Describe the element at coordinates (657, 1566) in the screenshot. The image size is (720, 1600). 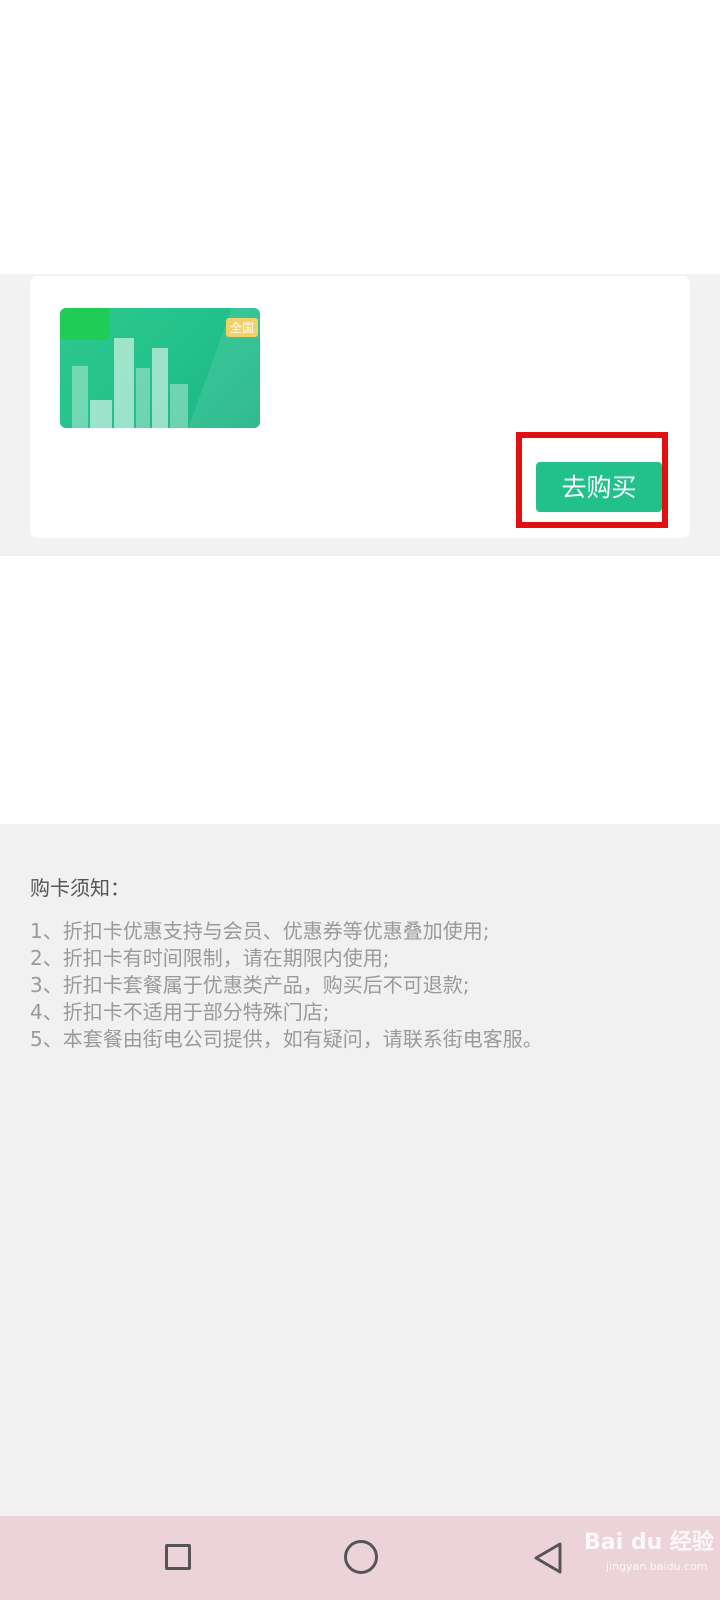
I see `watermark-url: jingyan.baidu.com` at that location.